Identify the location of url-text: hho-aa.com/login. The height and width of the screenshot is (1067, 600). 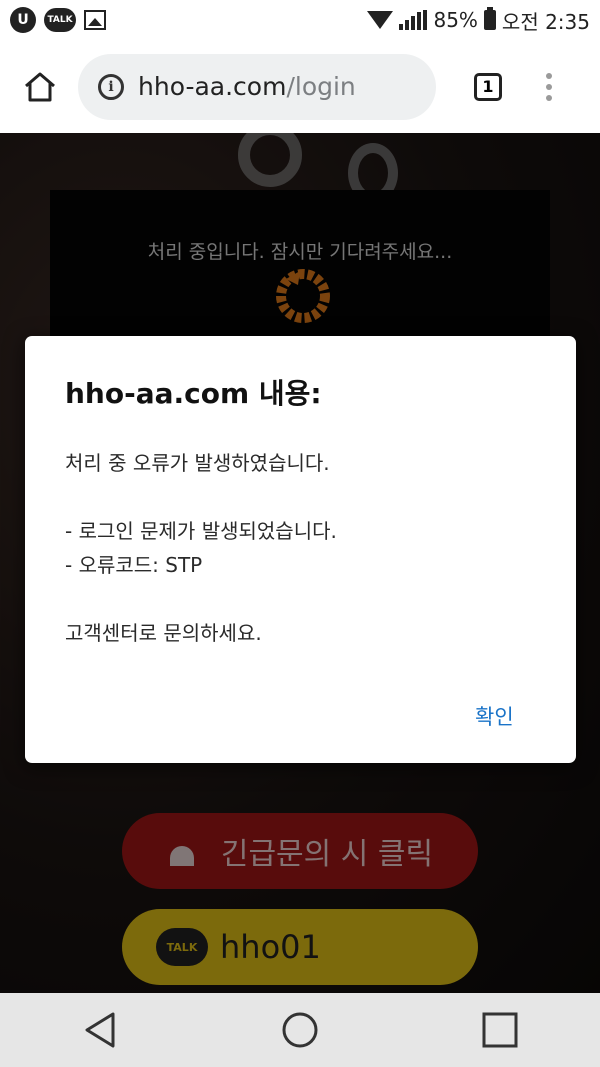
(247, 86).